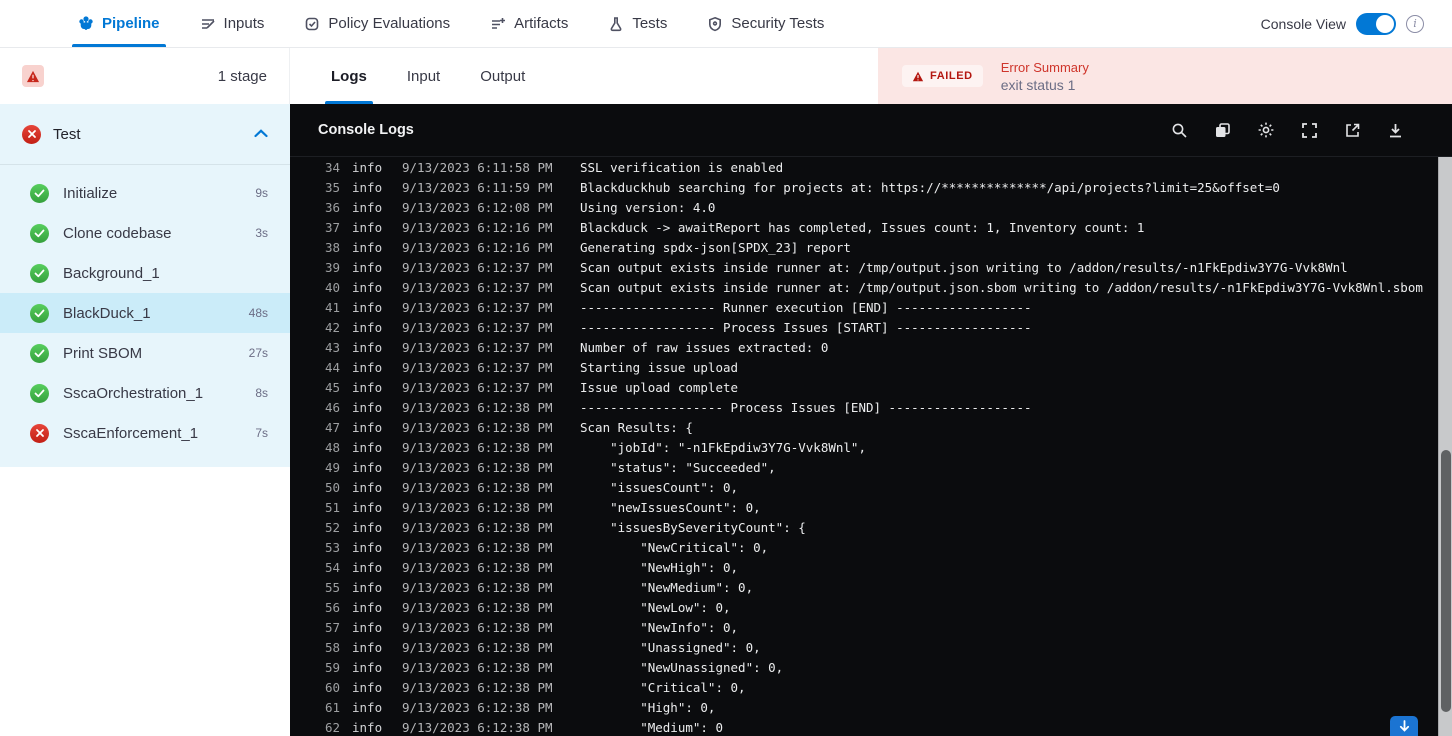 The width and height of the screenshot is (1452, 736). I want to click on tab-tests-label: Tests, so click(650, 23).